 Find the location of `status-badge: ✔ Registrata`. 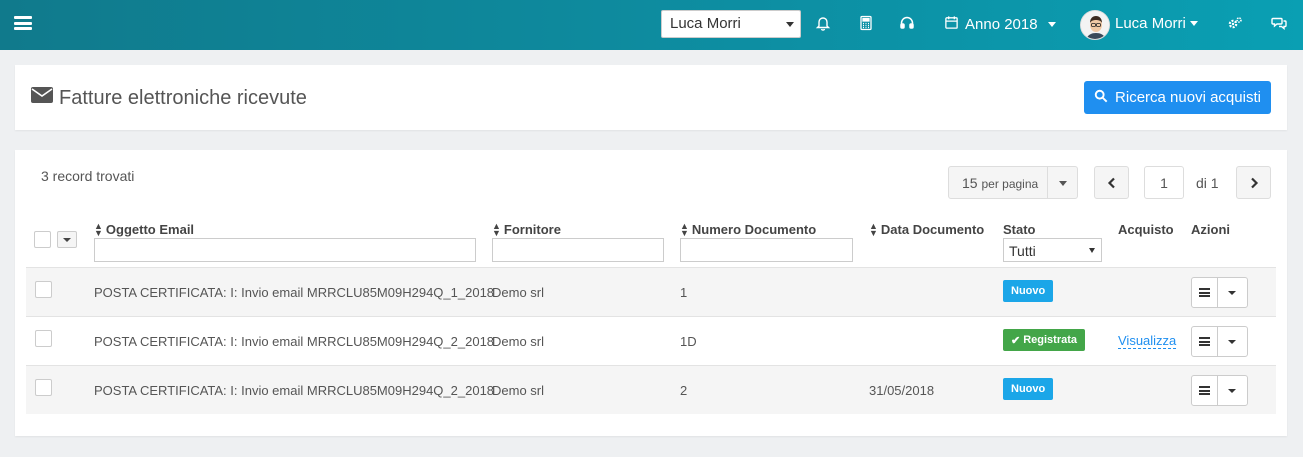

status-badge: ✔ Registrata is located at coordinates (1044, 340).